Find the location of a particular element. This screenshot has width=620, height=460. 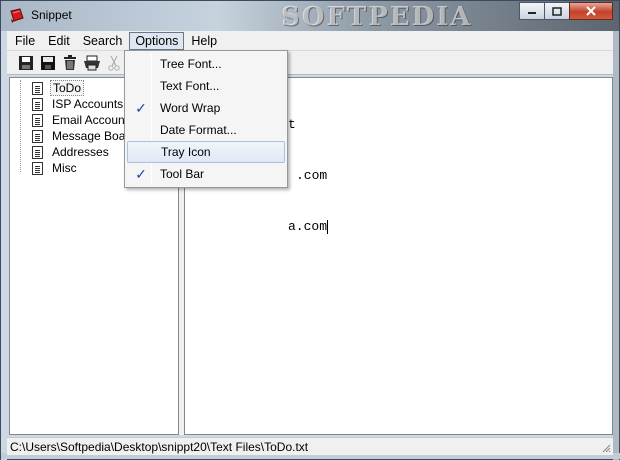

print-button is located at coordinates (92, 63).